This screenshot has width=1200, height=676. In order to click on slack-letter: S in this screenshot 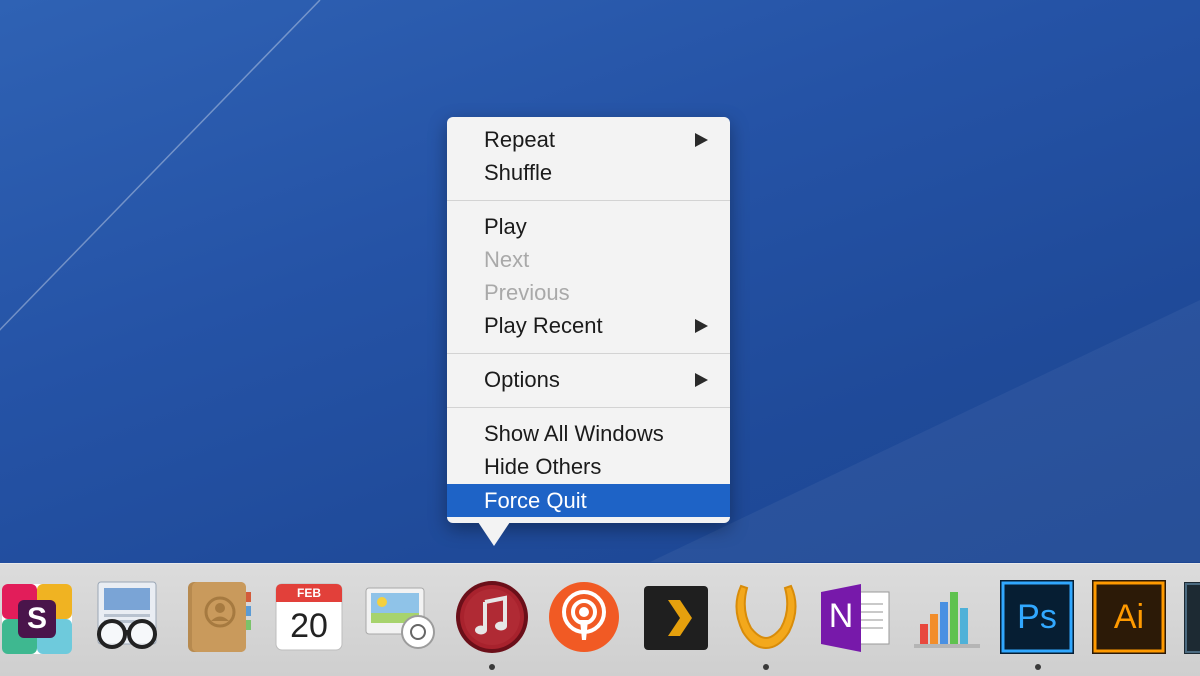, I will do `click(36, 618)`.